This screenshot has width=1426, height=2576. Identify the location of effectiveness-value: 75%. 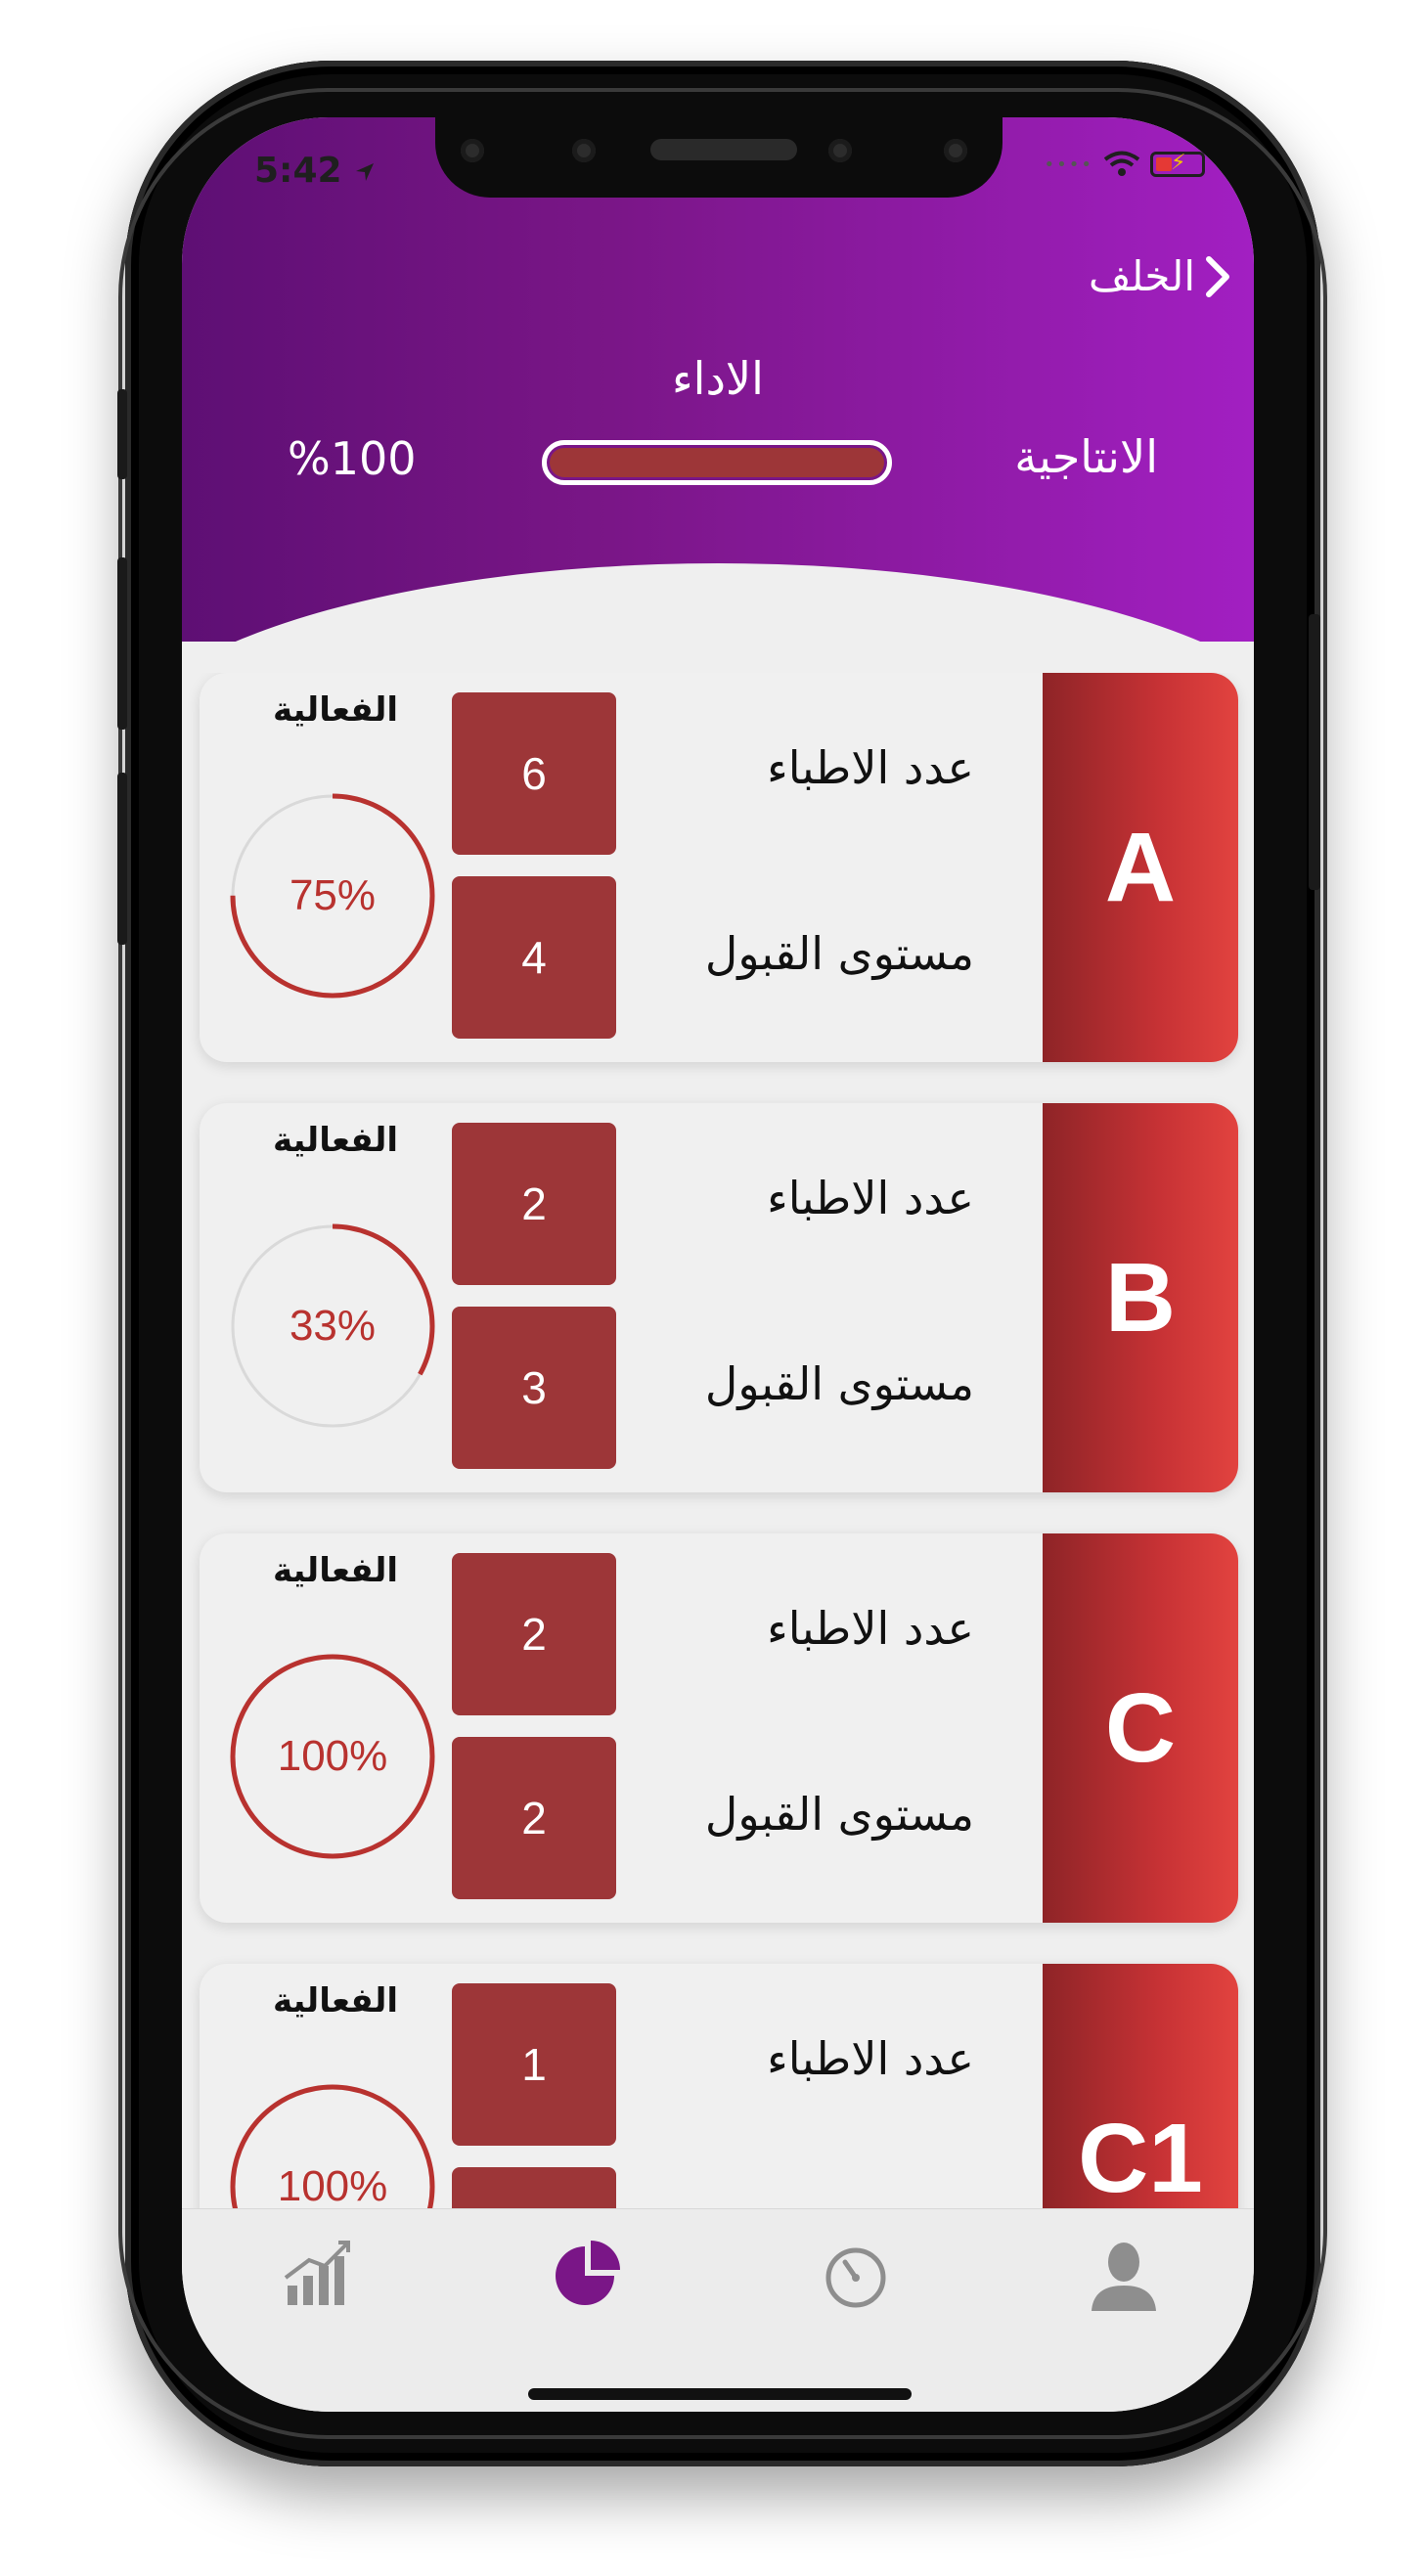
(333, 895).